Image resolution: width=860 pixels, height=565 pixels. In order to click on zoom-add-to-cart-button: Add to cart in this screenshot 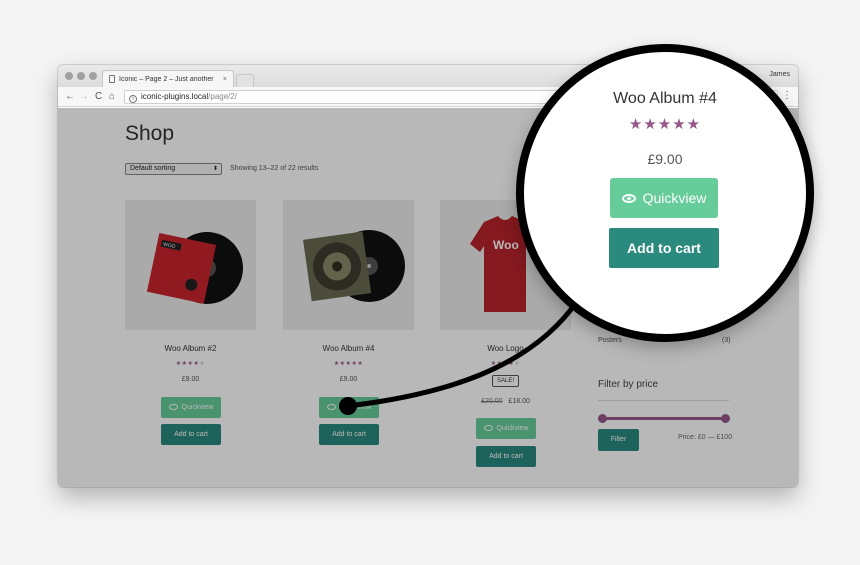, I will do `click(664, 248)`.